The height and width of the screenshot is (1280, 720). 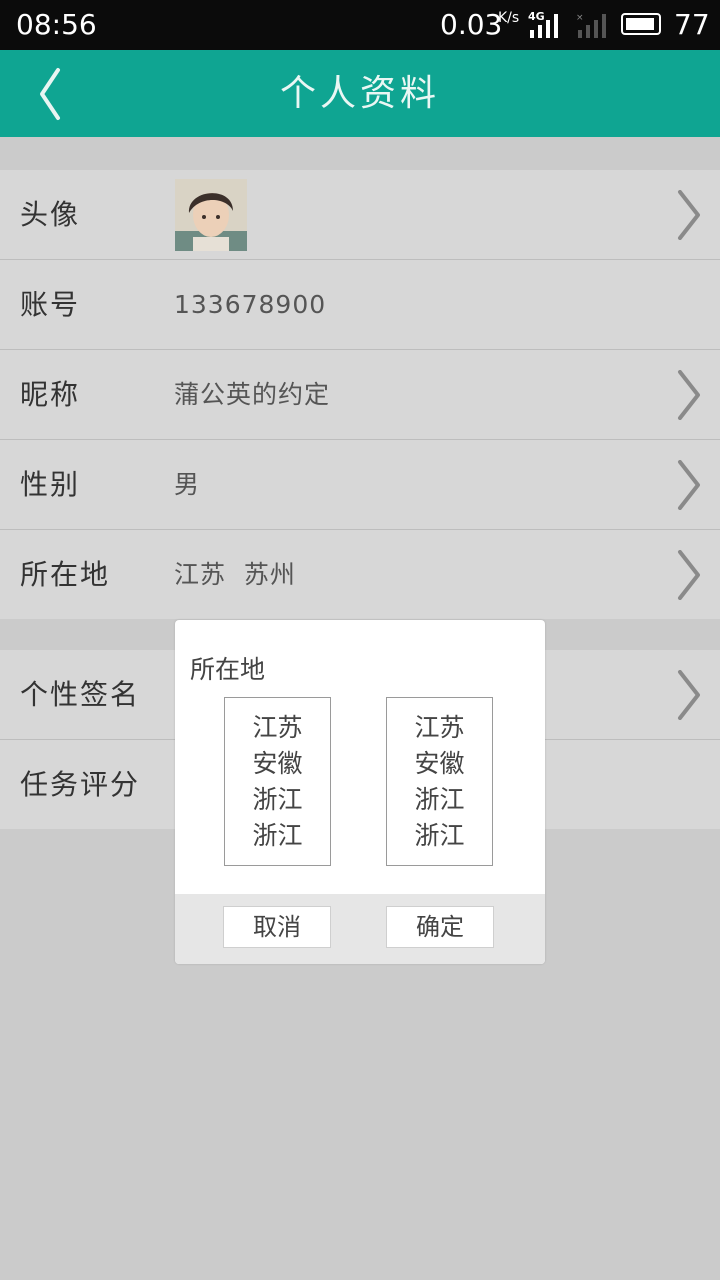 What do you see at coordinates (252, 394) in the screenshot?
I see `nickname-value: 蒲公英的约定` at bounding box center [252, 394].